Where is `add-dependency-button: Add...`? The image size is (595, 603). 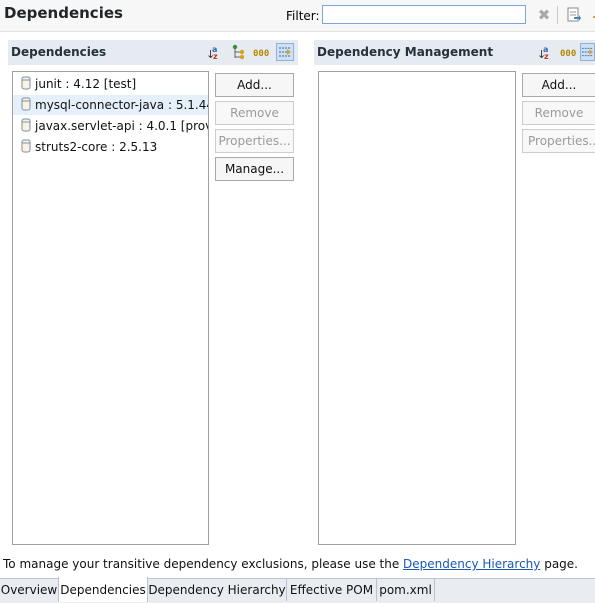
add-dependency-button: Add... is located at coordinates (254, 85).